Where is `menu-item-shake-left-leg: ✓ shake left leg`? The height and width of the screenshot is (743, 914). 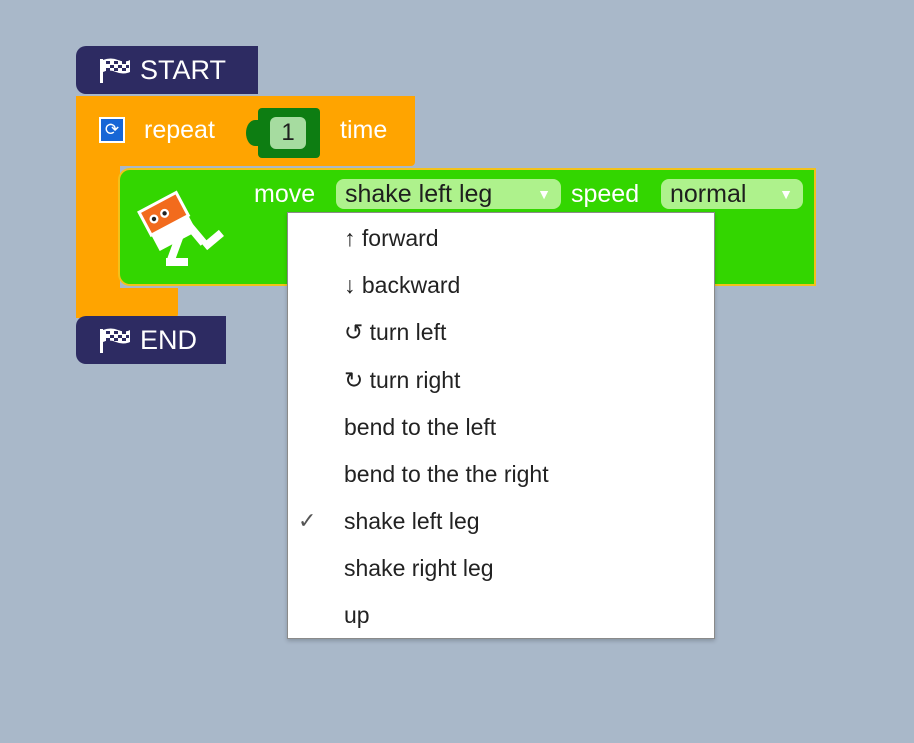
menu-item-shake-left-leg: ✓ shake left leg is located at coordinates (501, 521).